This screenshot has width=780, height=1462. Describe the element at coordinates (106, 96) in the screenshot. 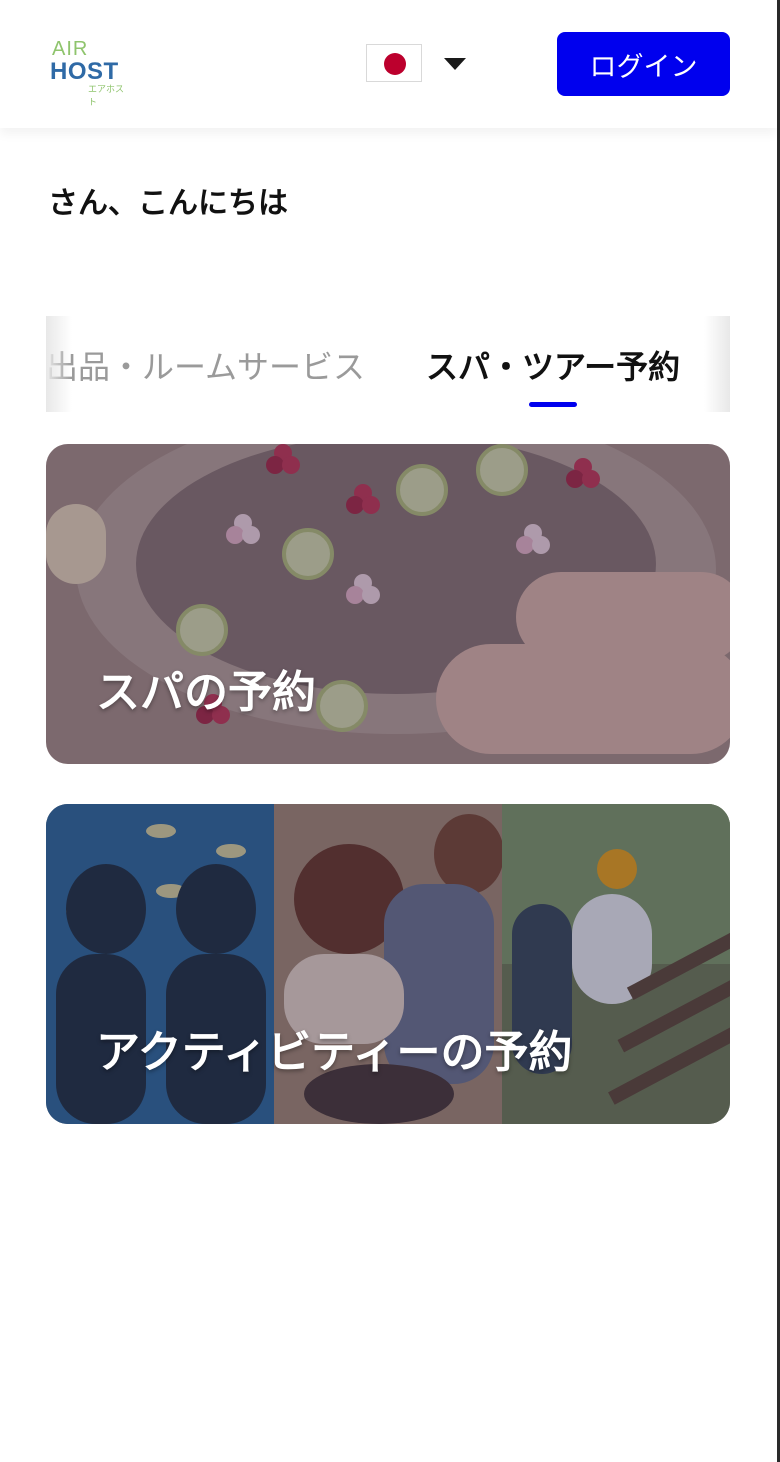

I see `logo-kana-text: エアホスト` at that location.